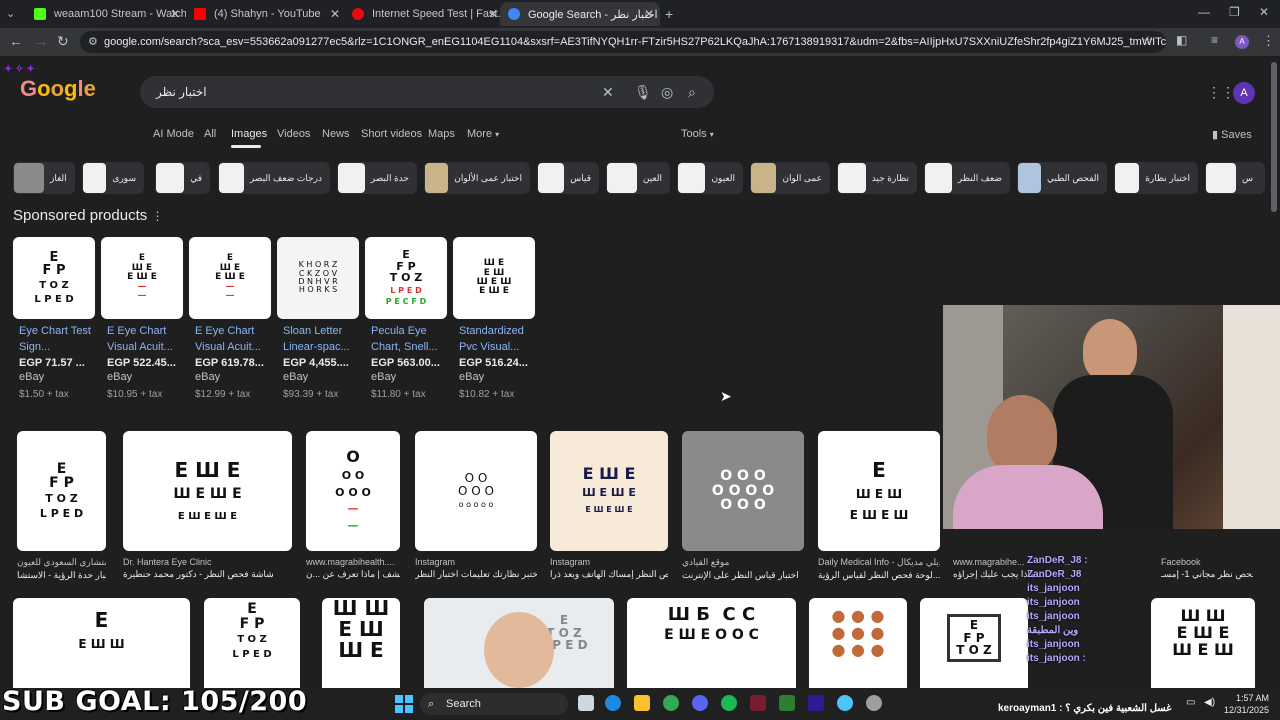  Describe the element at coordinates (1232, 134) in the screenshot. I see `saves-button: ▮ Saves` at that location.